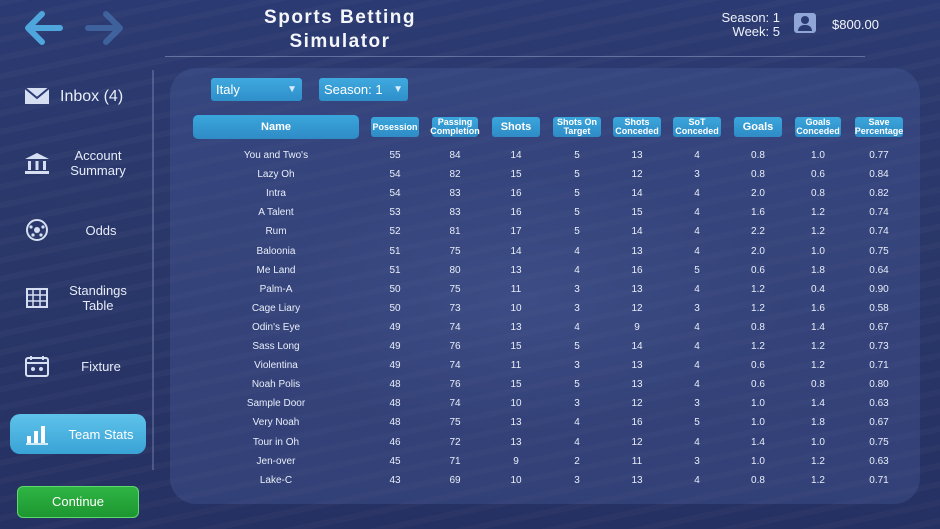  Describe the element at coordinates (395, 480) in the screenshot. I see `stat-cell: 43` at that location.